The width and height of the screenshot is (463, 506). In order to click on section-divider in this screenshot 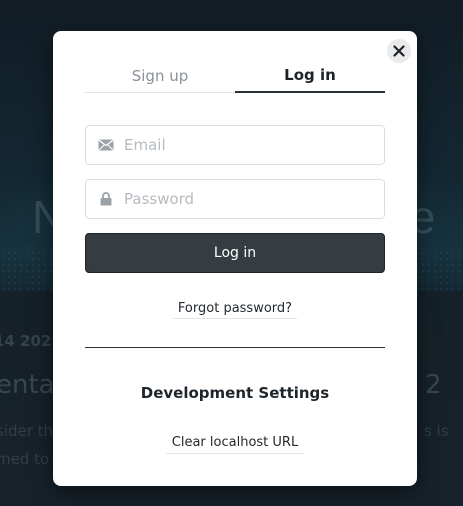, I will do `click(235, 347)`.